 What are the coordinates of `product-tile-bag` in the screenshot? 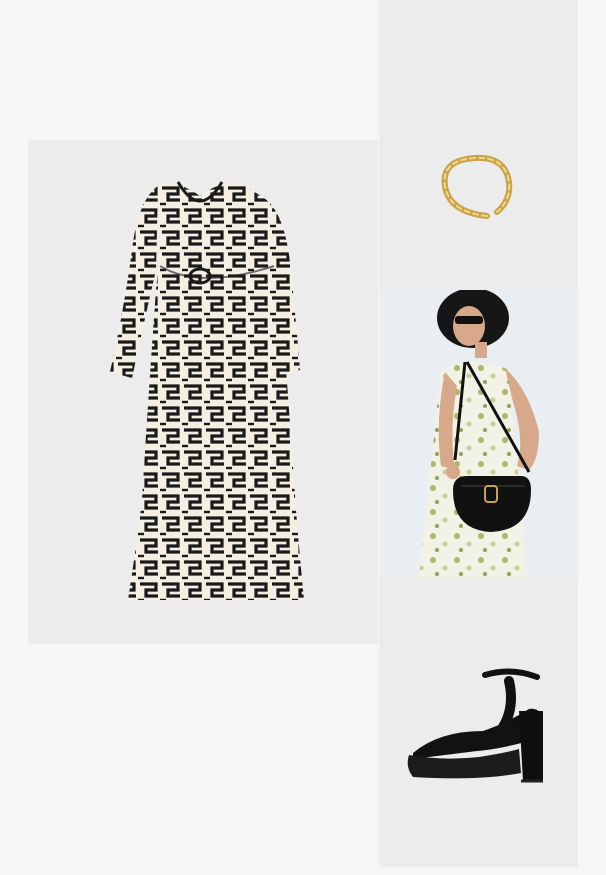 It's located at (478, 433).